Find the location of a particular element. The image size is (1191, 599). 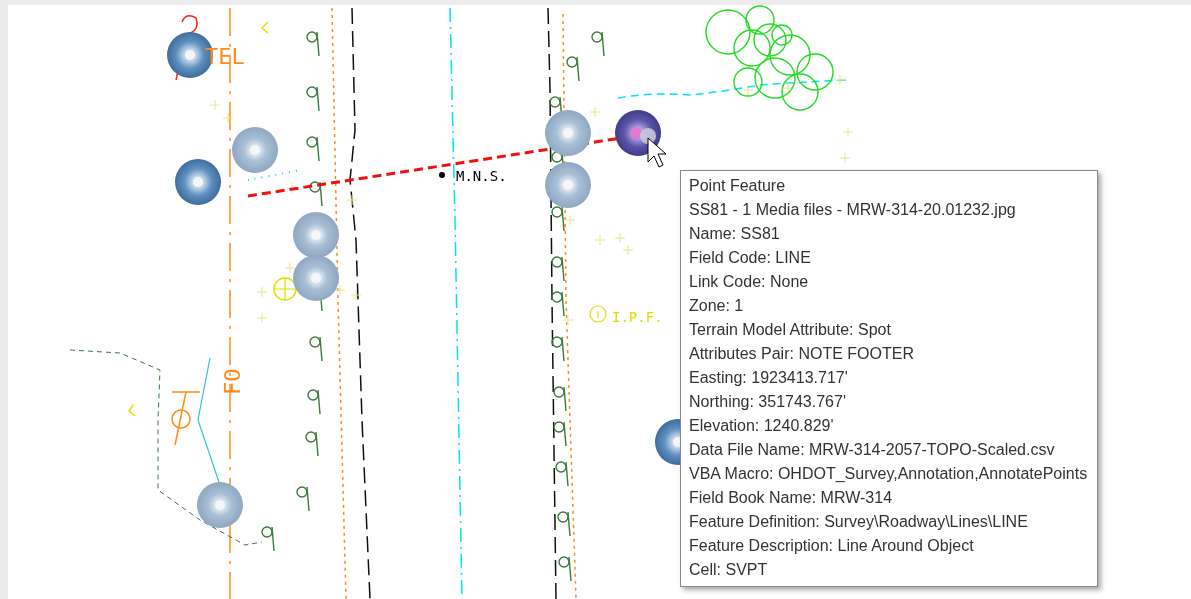

tooltip-line: Field Code: LINE is located at coordinates (750, 258).